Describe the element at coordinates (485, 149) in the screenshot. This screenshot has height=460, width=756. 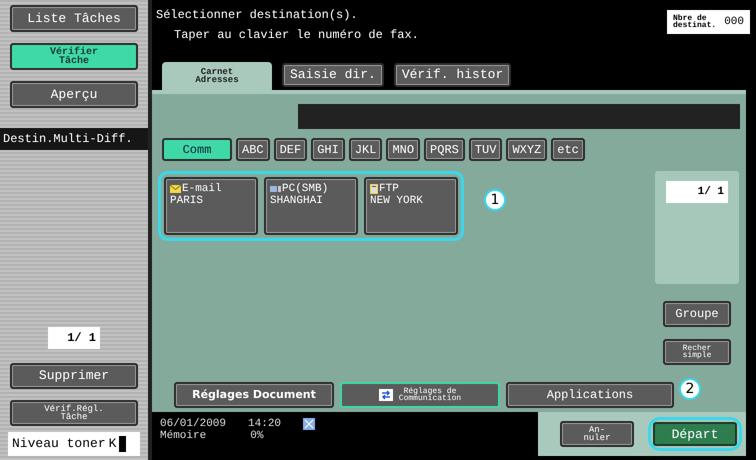
I see `index-tab: TUV` at that location.